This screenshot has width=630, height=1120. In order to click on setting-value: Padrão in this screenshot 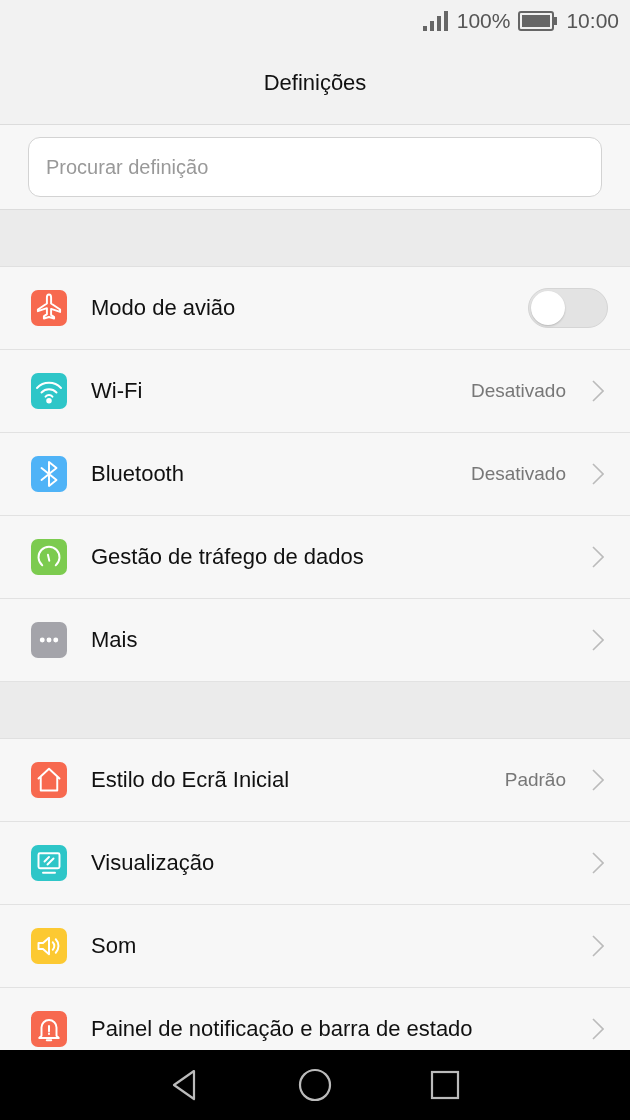, I will do `click(535, 780)`.